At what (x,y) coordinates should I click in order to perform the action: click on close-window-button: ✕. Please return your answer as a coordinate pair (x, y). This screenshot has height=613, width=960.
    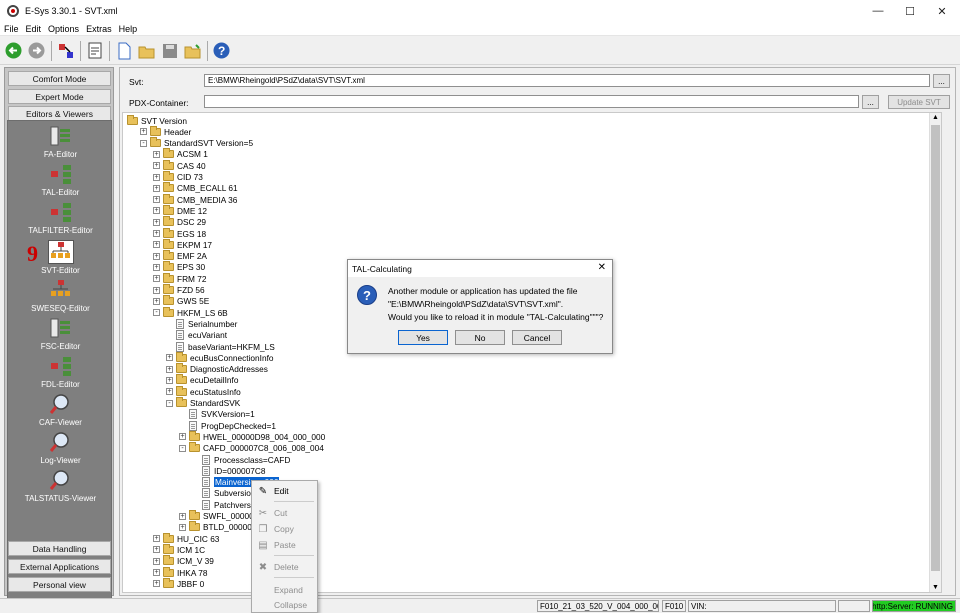
    Looking at the image, I should click on (942, 11).